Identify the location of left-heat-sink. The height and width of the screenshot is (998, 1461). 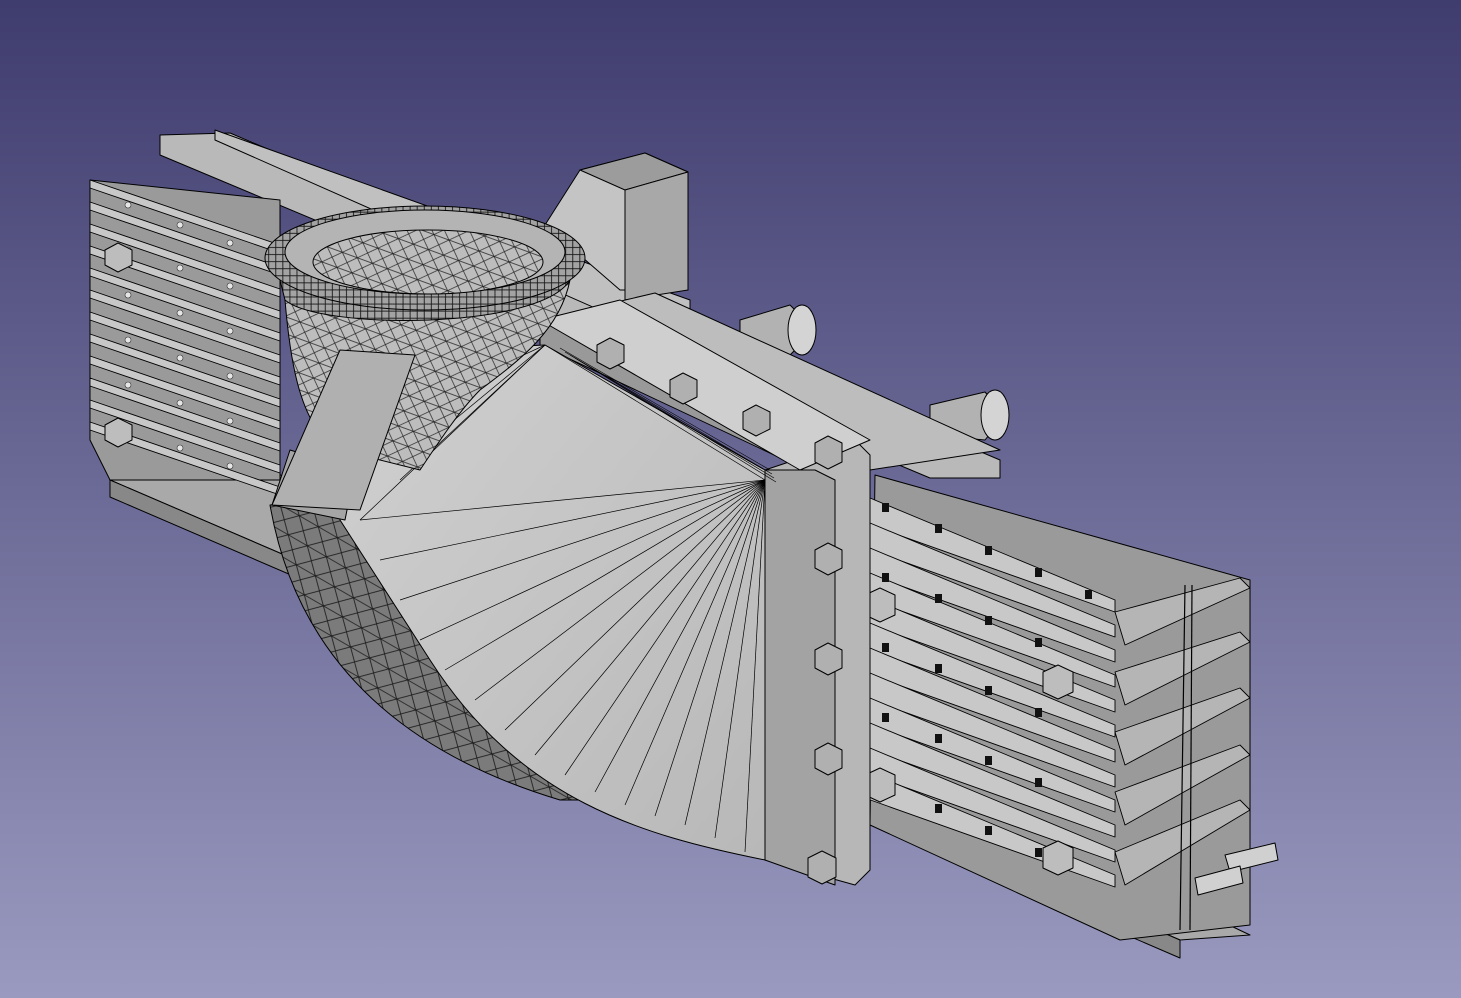
(185, 337).